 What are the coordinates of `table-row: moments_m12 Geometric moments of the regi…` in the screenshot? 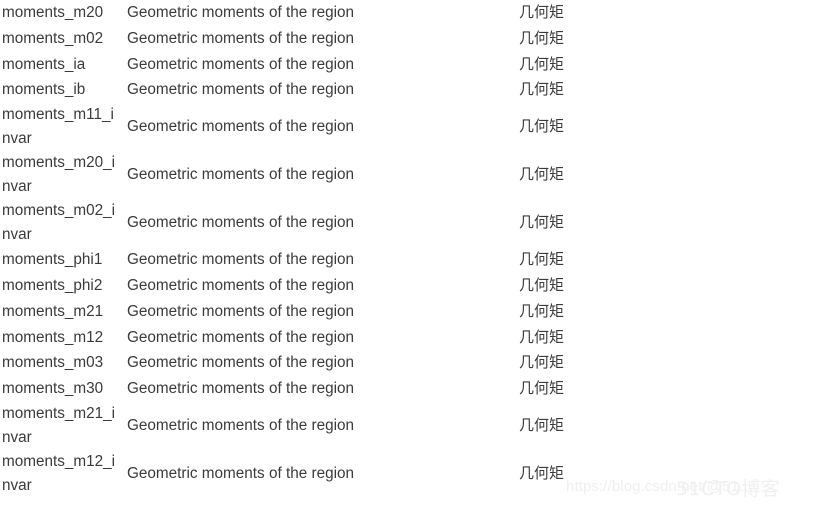 It's located at (407, 338).